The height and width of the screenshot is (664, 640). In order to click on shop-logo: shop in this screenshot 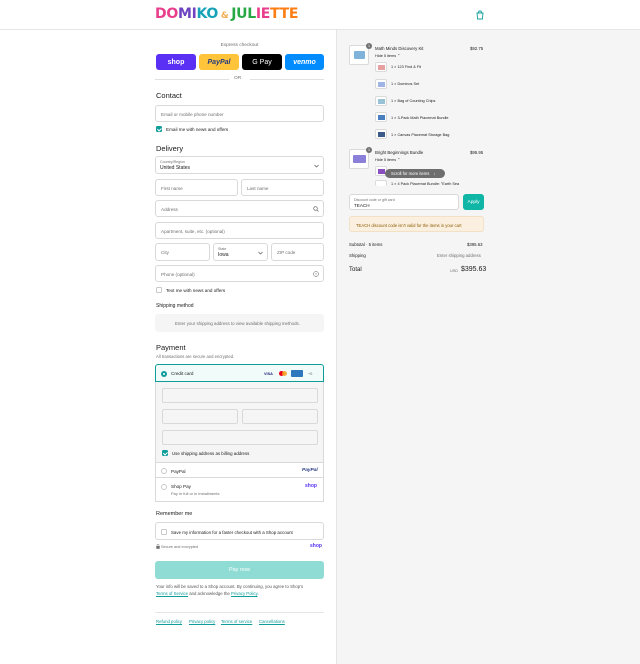, I will do `click(311, 486)`.